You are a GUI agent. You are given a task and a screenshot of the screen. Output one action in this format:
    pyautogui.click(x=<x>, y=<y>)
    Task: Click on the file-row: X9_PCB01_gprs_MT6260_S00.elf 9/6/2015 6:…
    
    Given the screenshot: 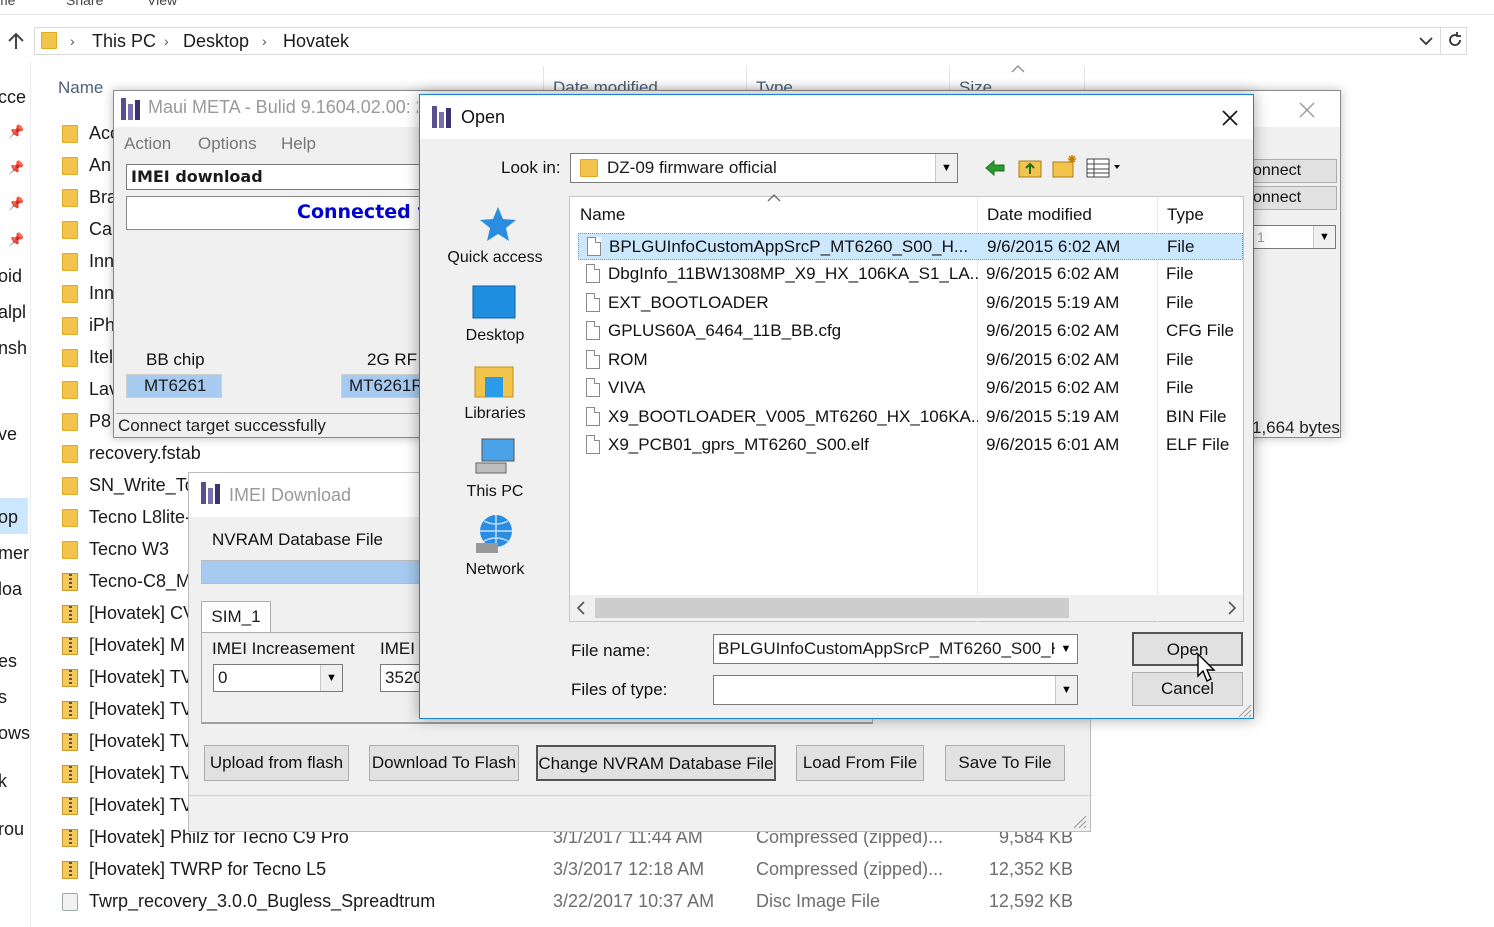 What is the action you would take?
    pyautogui.click(x=910, y=445)
    